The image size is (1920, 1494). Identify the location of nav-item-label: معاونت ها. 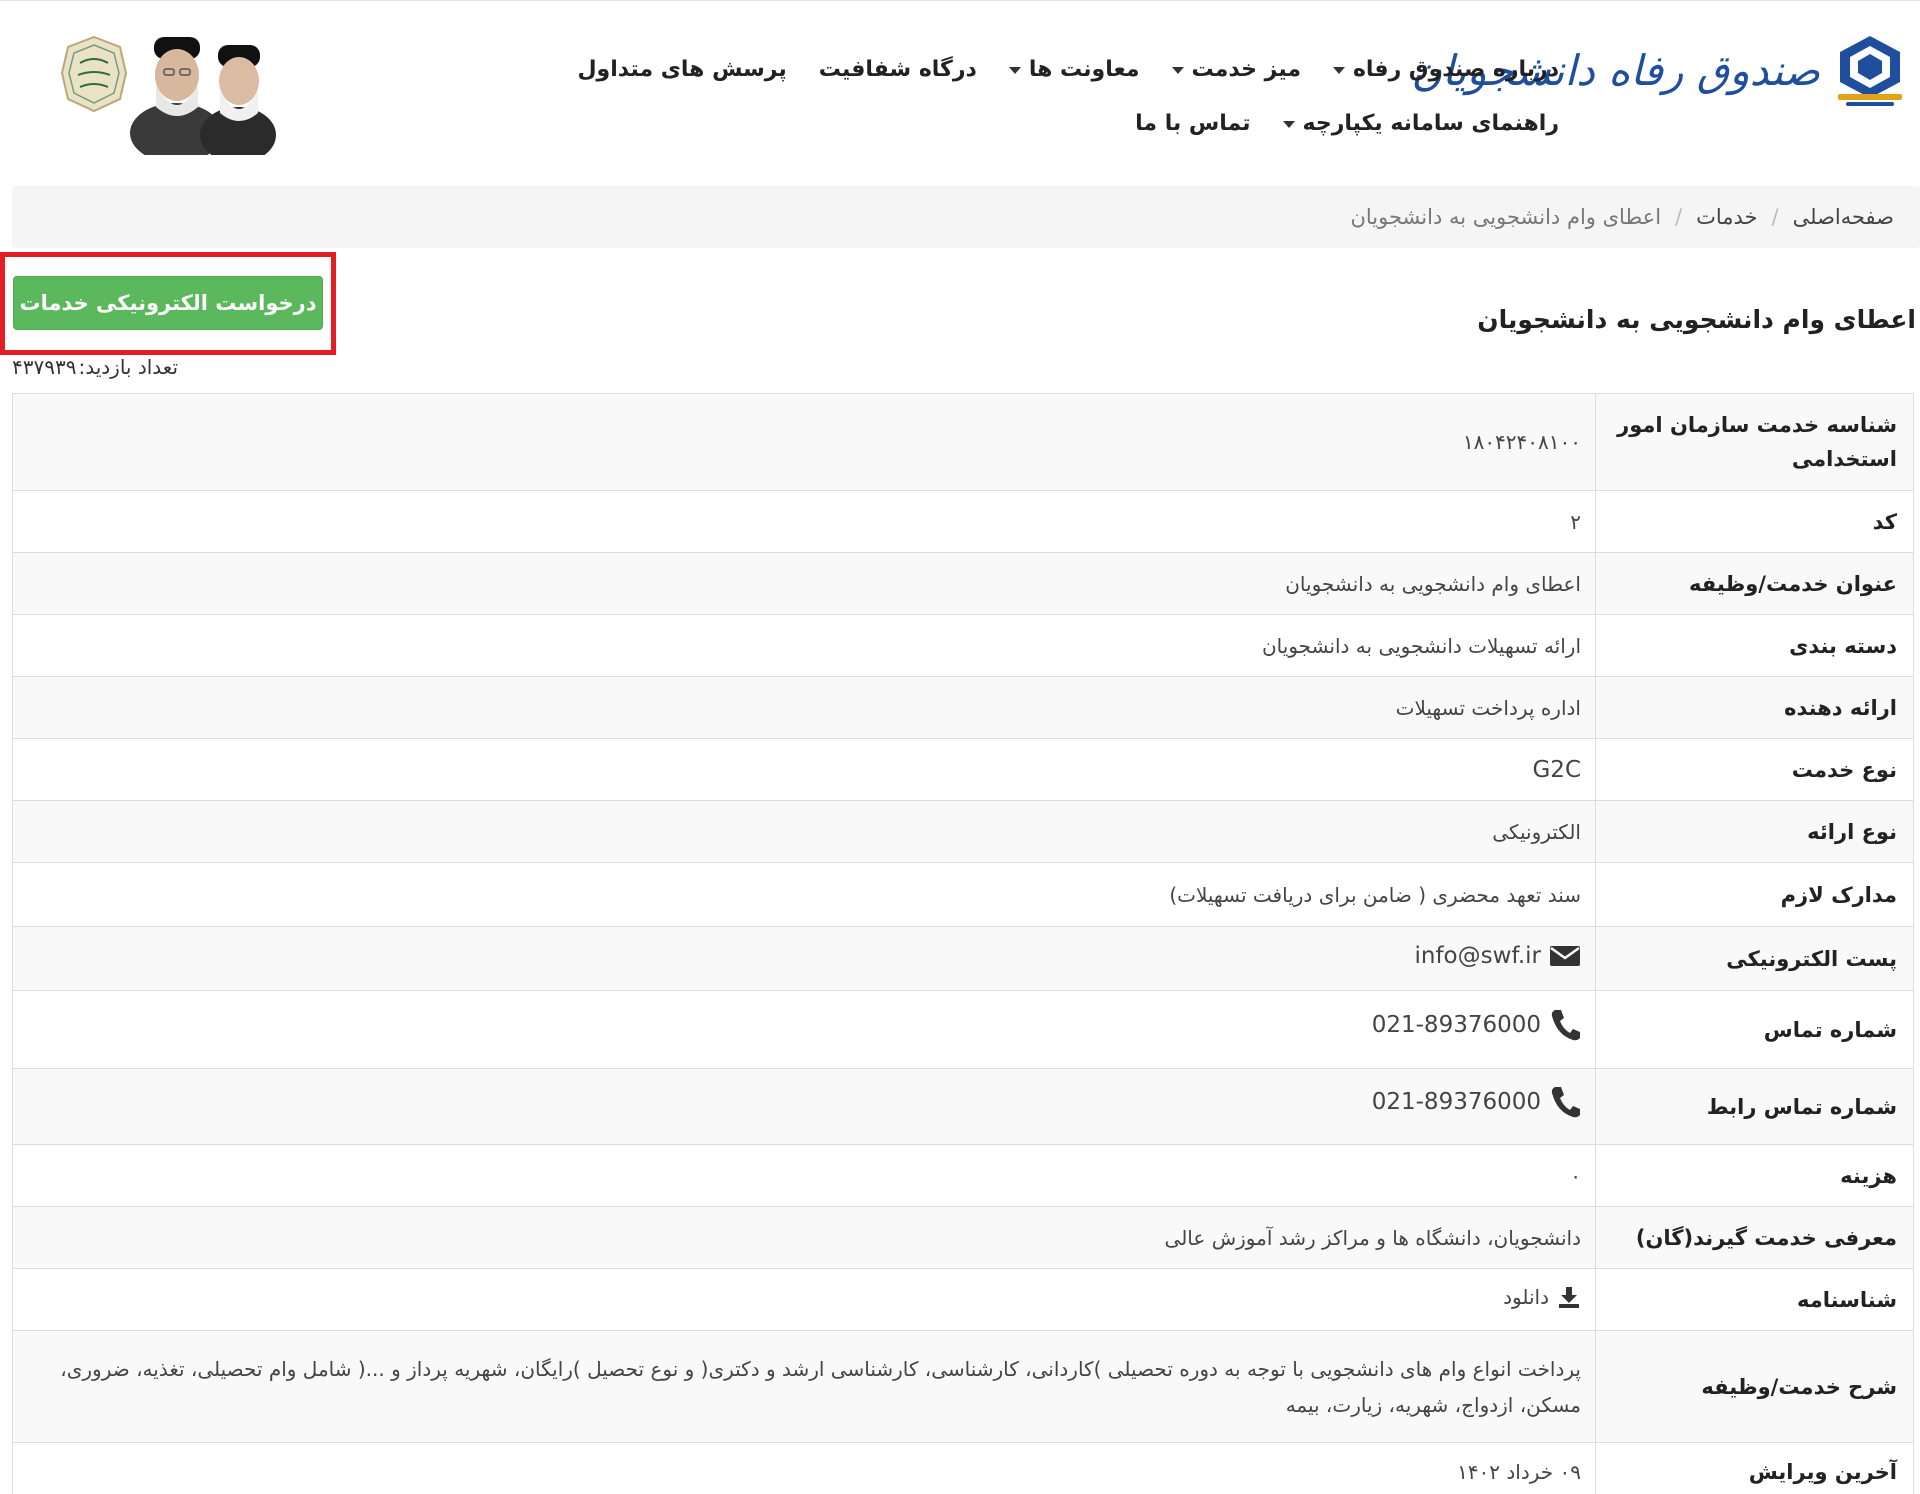
(1084, 69).